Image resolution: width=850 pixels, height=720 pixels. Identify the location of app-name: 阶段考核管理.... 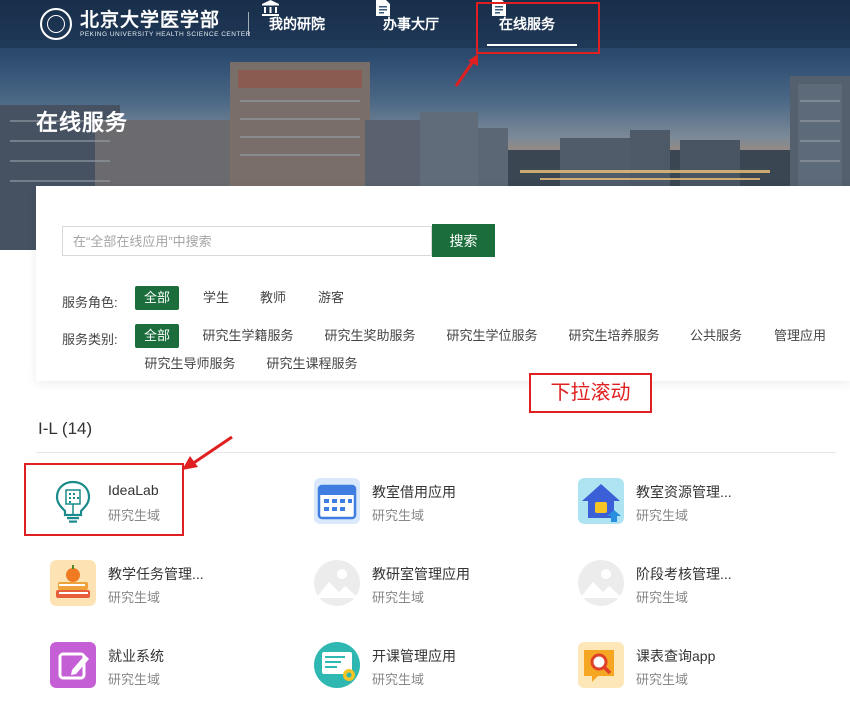
(684, 574).